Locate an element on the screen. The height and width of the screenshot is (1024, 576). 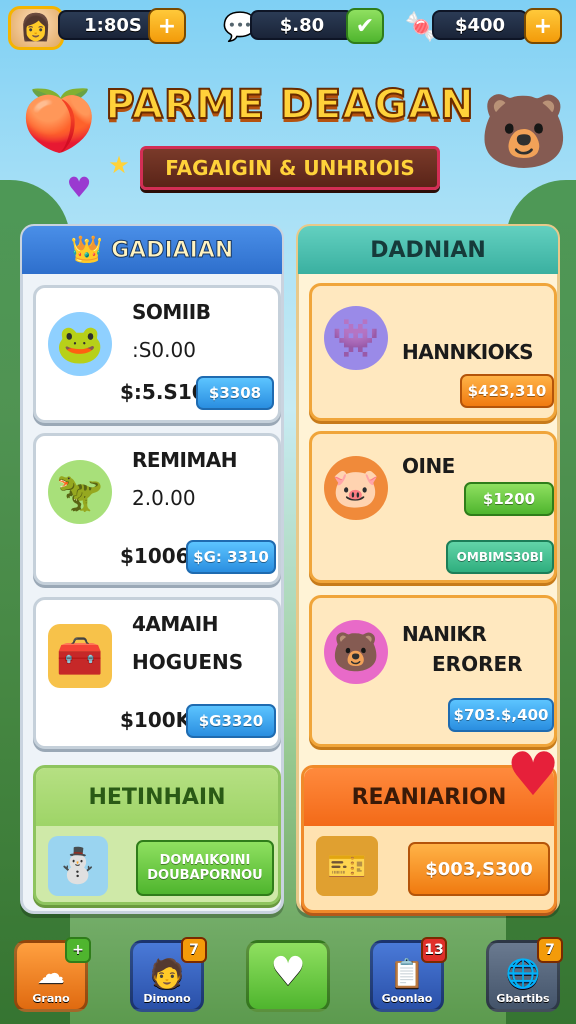
shop-item-card: 🧰 4AMAIH HOGUENS $100K $G3320 is located at coordinates (157, 673).